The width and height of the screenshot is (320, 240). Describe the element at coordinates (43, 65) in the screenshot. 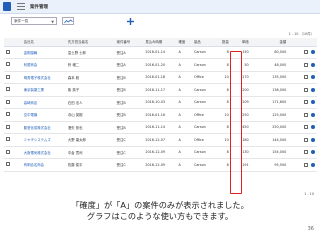

I see `table-cell: 利根商会` at that location.